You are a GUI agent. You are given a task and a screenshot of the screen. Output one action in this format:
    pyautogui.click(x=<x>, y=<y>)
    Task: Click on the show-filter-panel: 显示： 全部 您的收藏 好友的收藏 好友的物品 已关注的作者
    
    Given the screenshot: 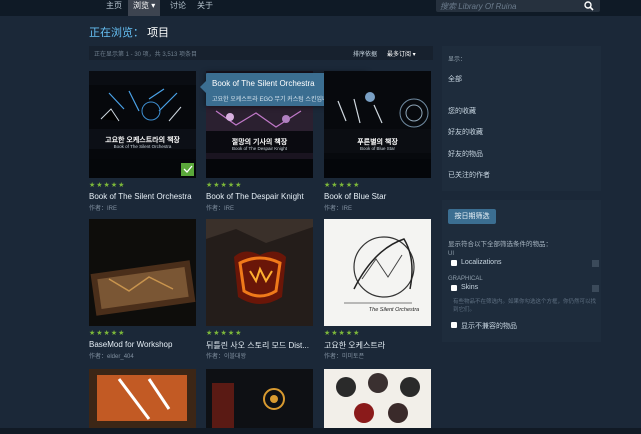 What is the action you would take?
    pyautogui.click(x=521, y=118)
    